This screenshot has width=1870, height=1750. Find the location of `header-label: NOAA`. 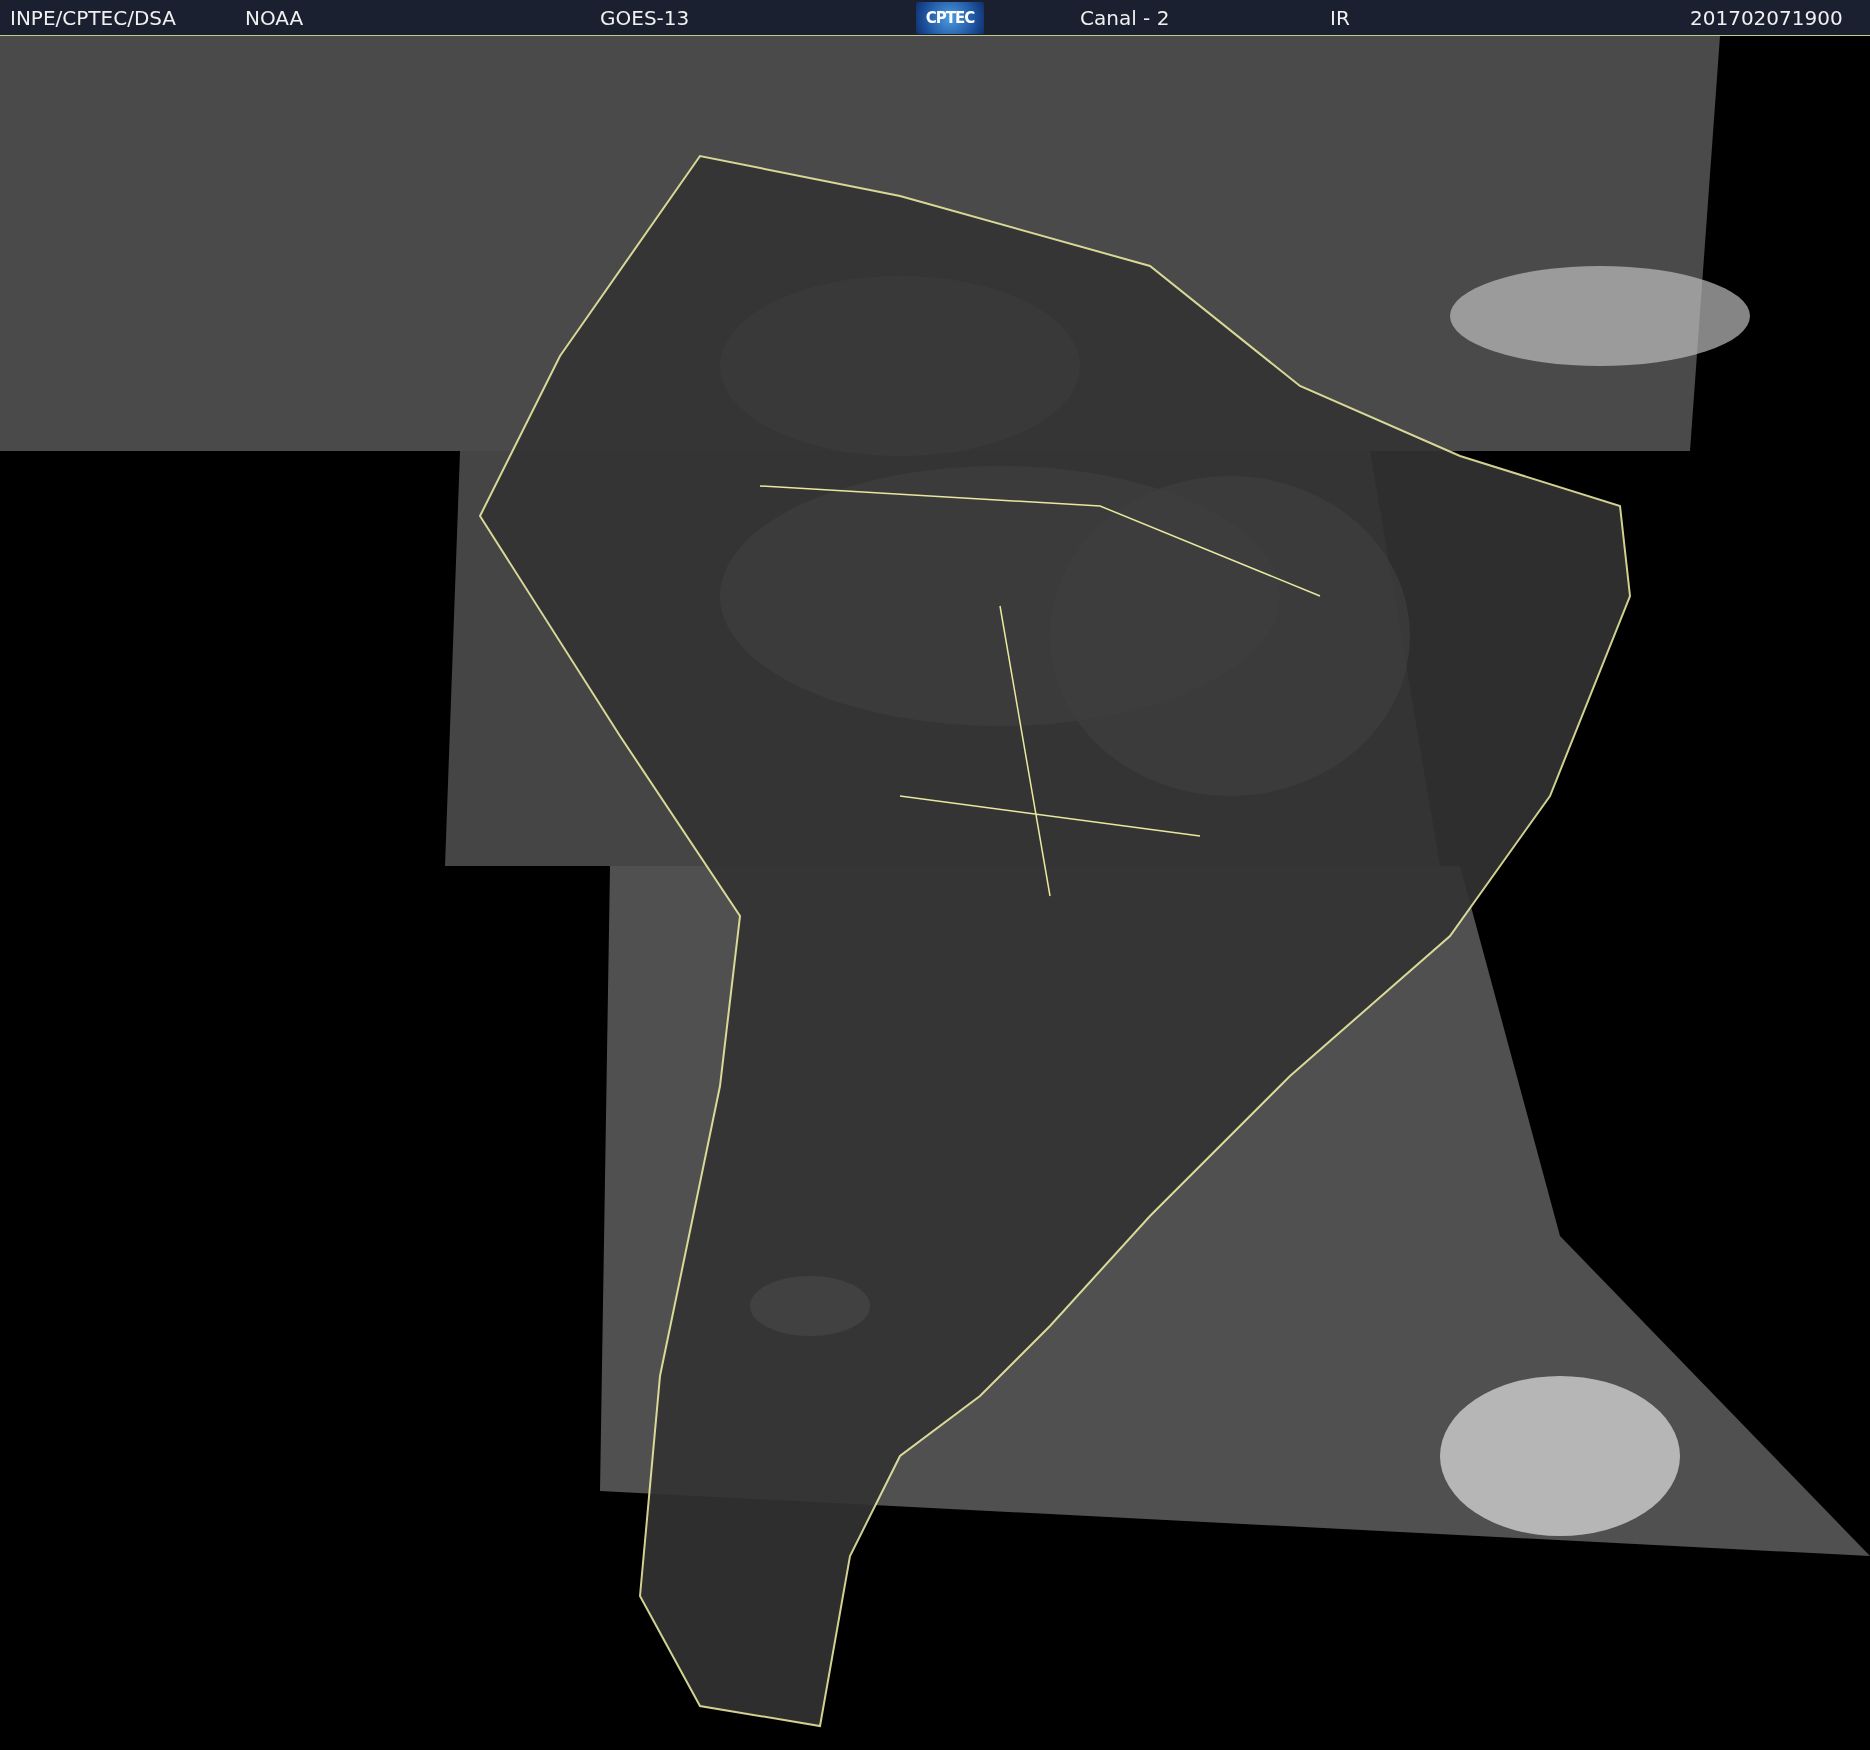

header-label: NOAA is located at coordinates (274, 17).